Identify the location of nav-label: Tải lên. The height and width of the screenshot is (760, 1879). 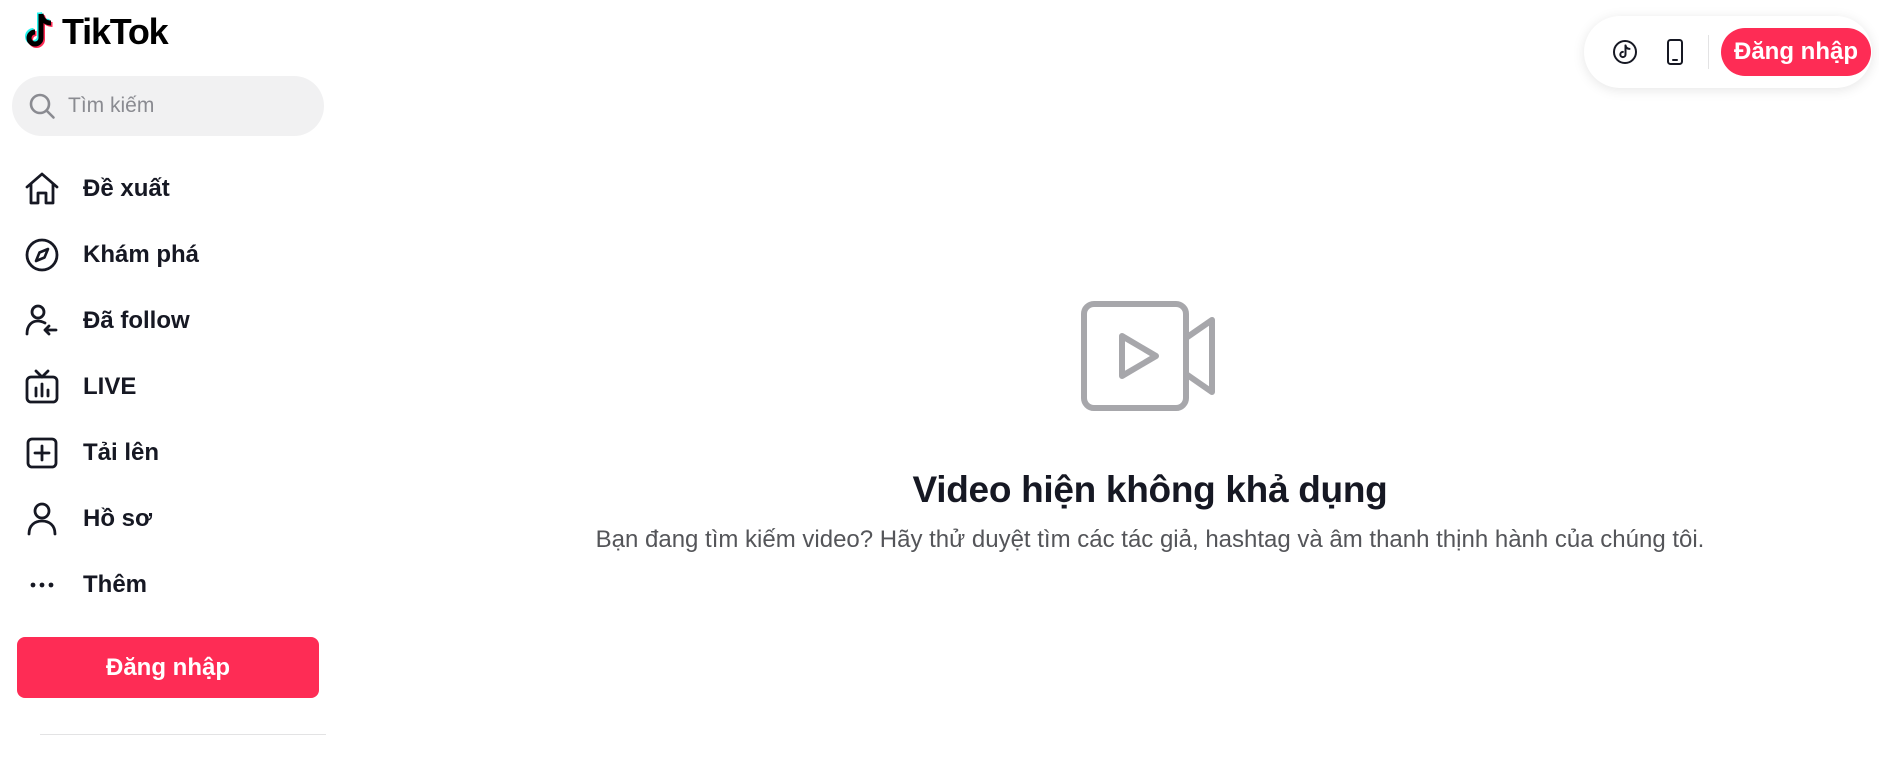
(121, 452).